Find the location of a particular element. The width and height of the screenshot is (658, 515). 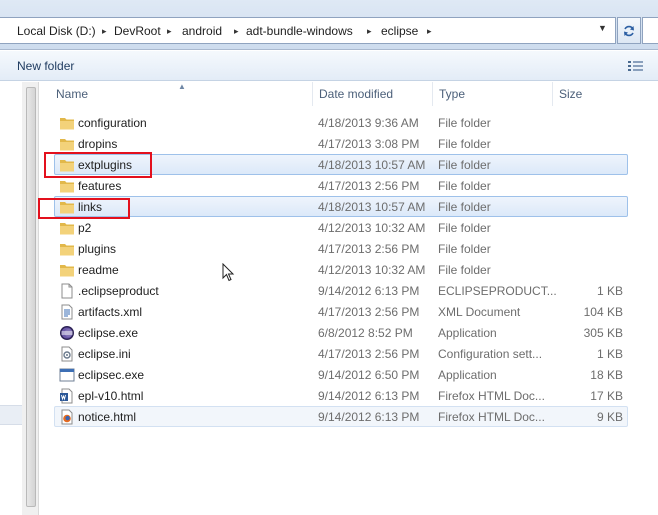

list-item: dropins 4/17/2013 3:08 PM File folder is located at coordinates (341, 143).